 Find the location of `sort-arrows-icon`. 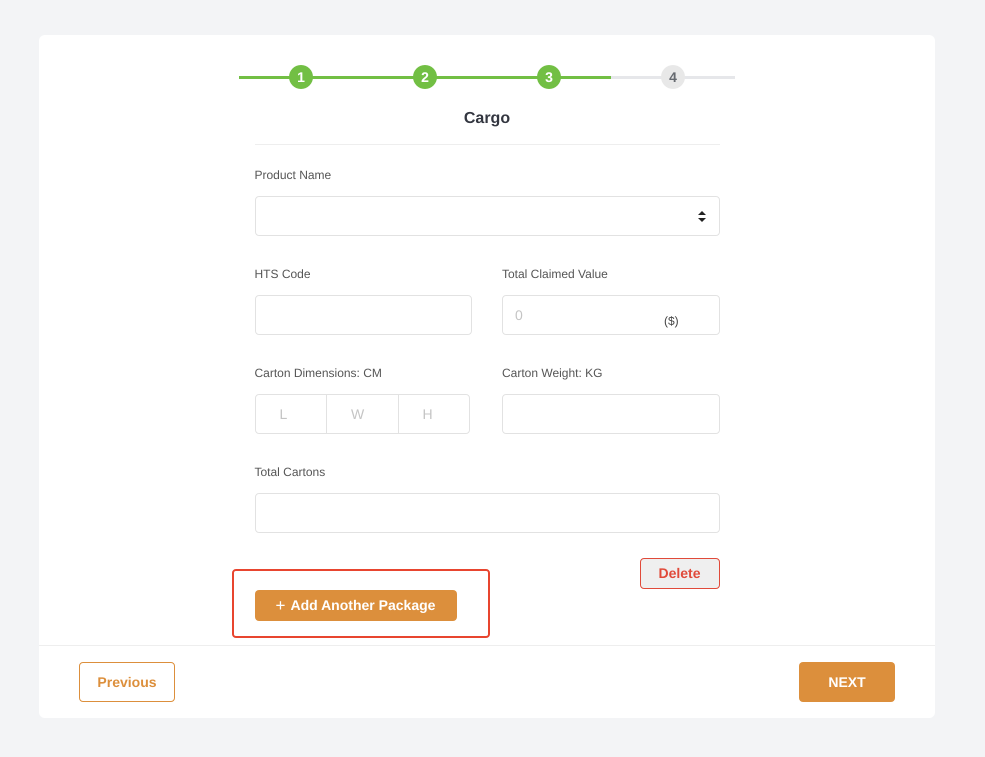

sort-arrows-icon is located at coordinates (702, 216).